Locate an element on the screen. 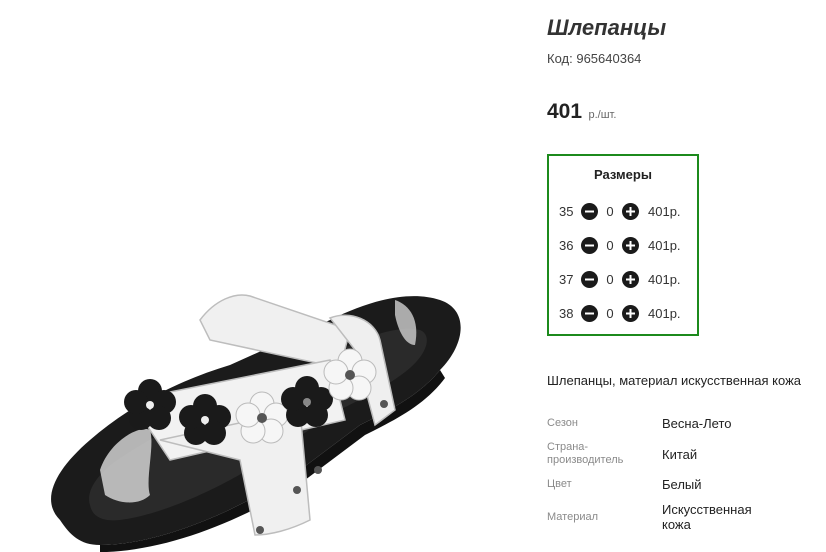  size-label: 35 is located at coordinates (566, 211).